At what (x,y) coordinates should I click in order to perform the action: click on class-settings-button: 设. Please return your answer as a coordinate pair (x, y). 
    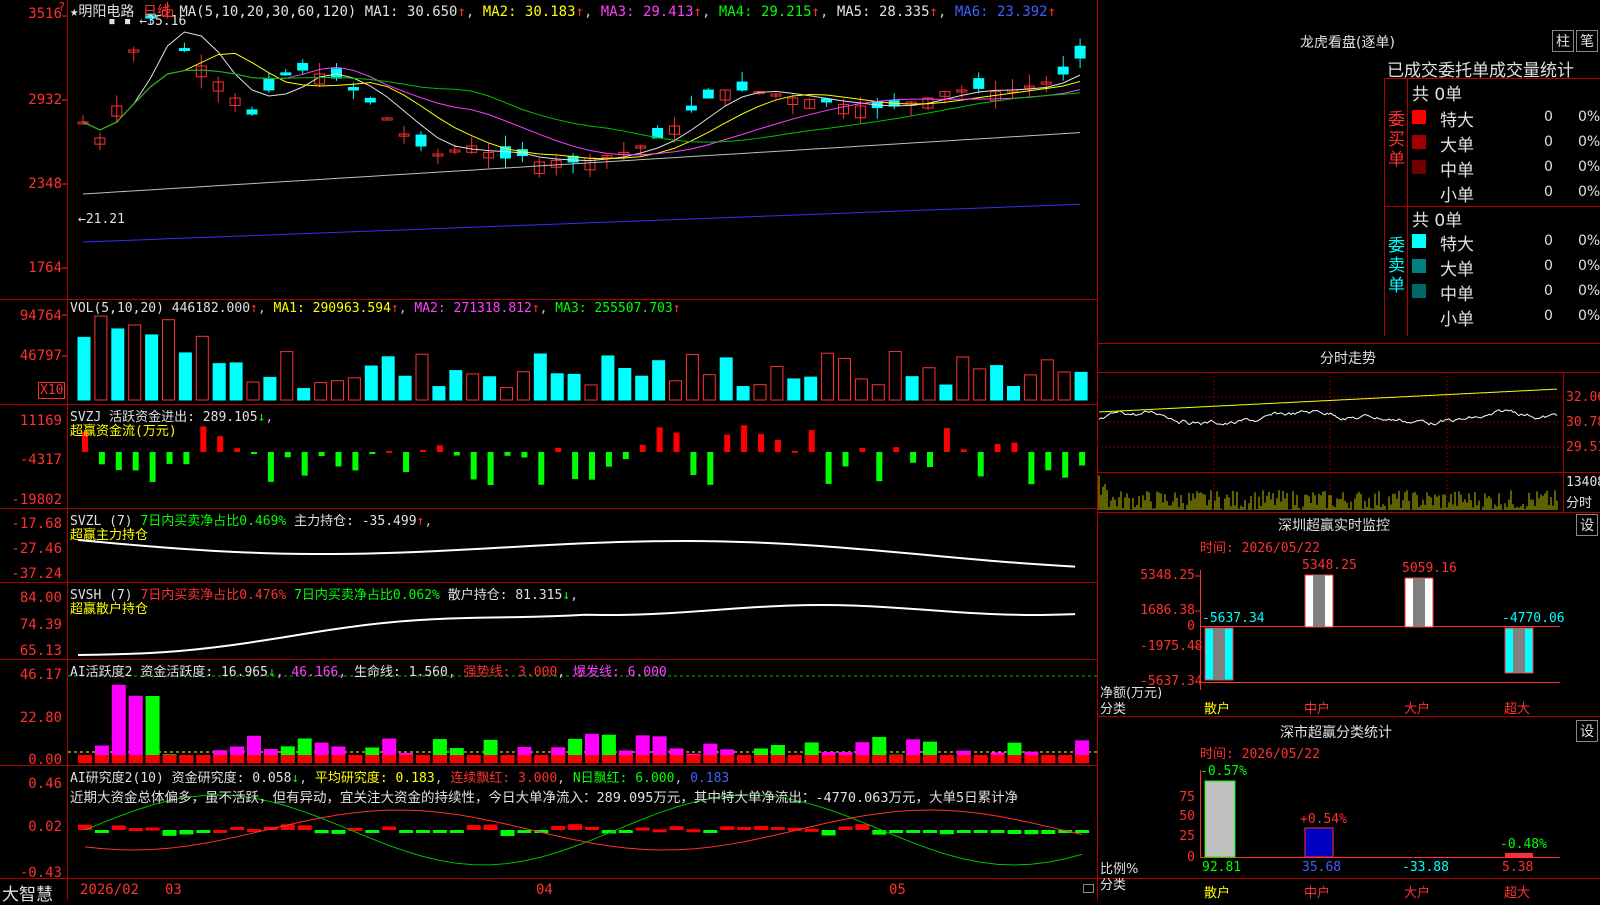
    Looking at the image, I should click on (1587, 731).